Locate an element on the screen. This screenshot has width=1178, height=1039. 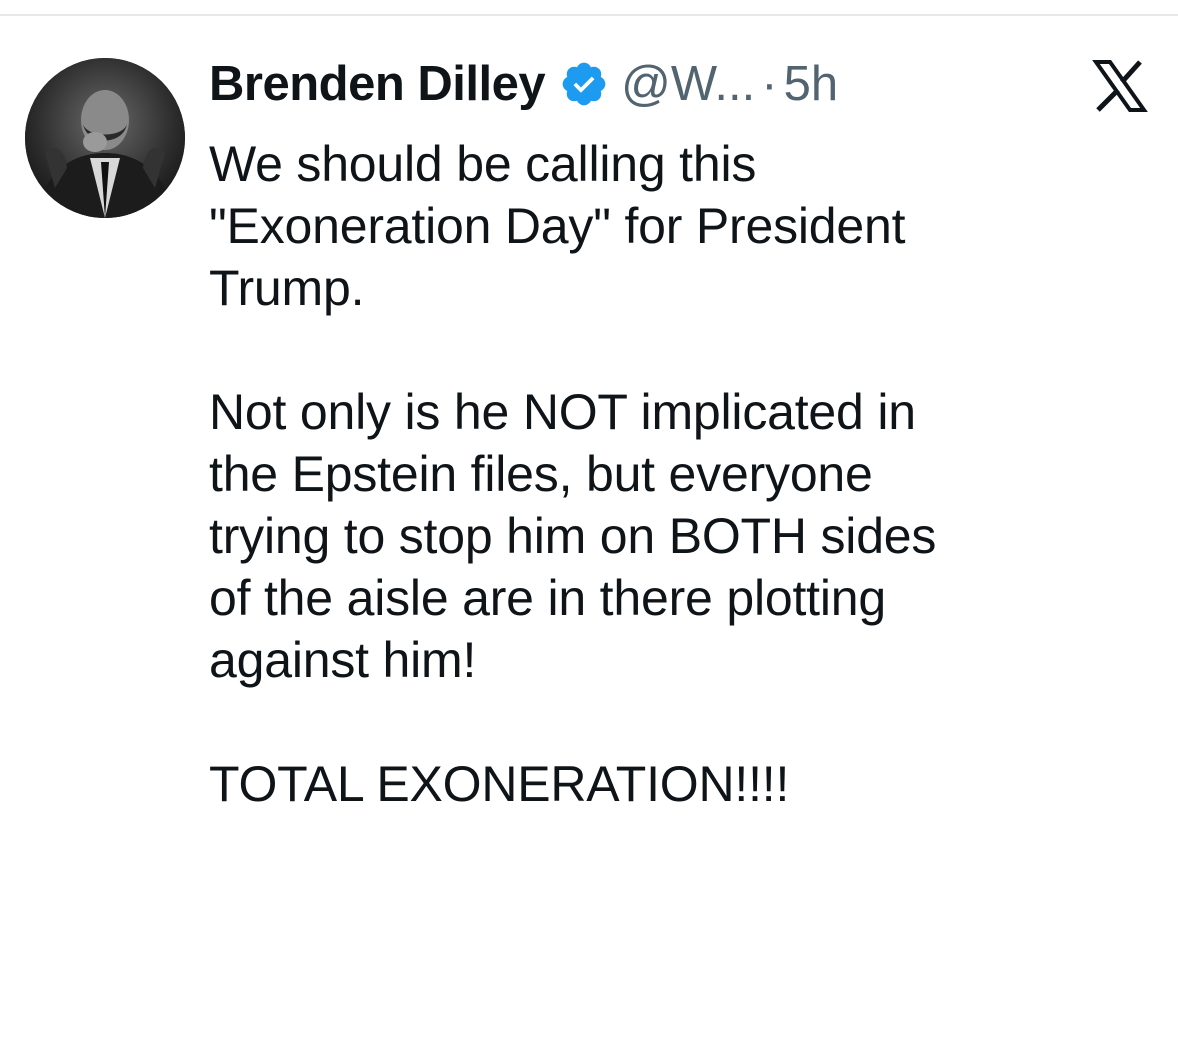
author-name: Brenden Dilley is located at coordinates (377, 84).